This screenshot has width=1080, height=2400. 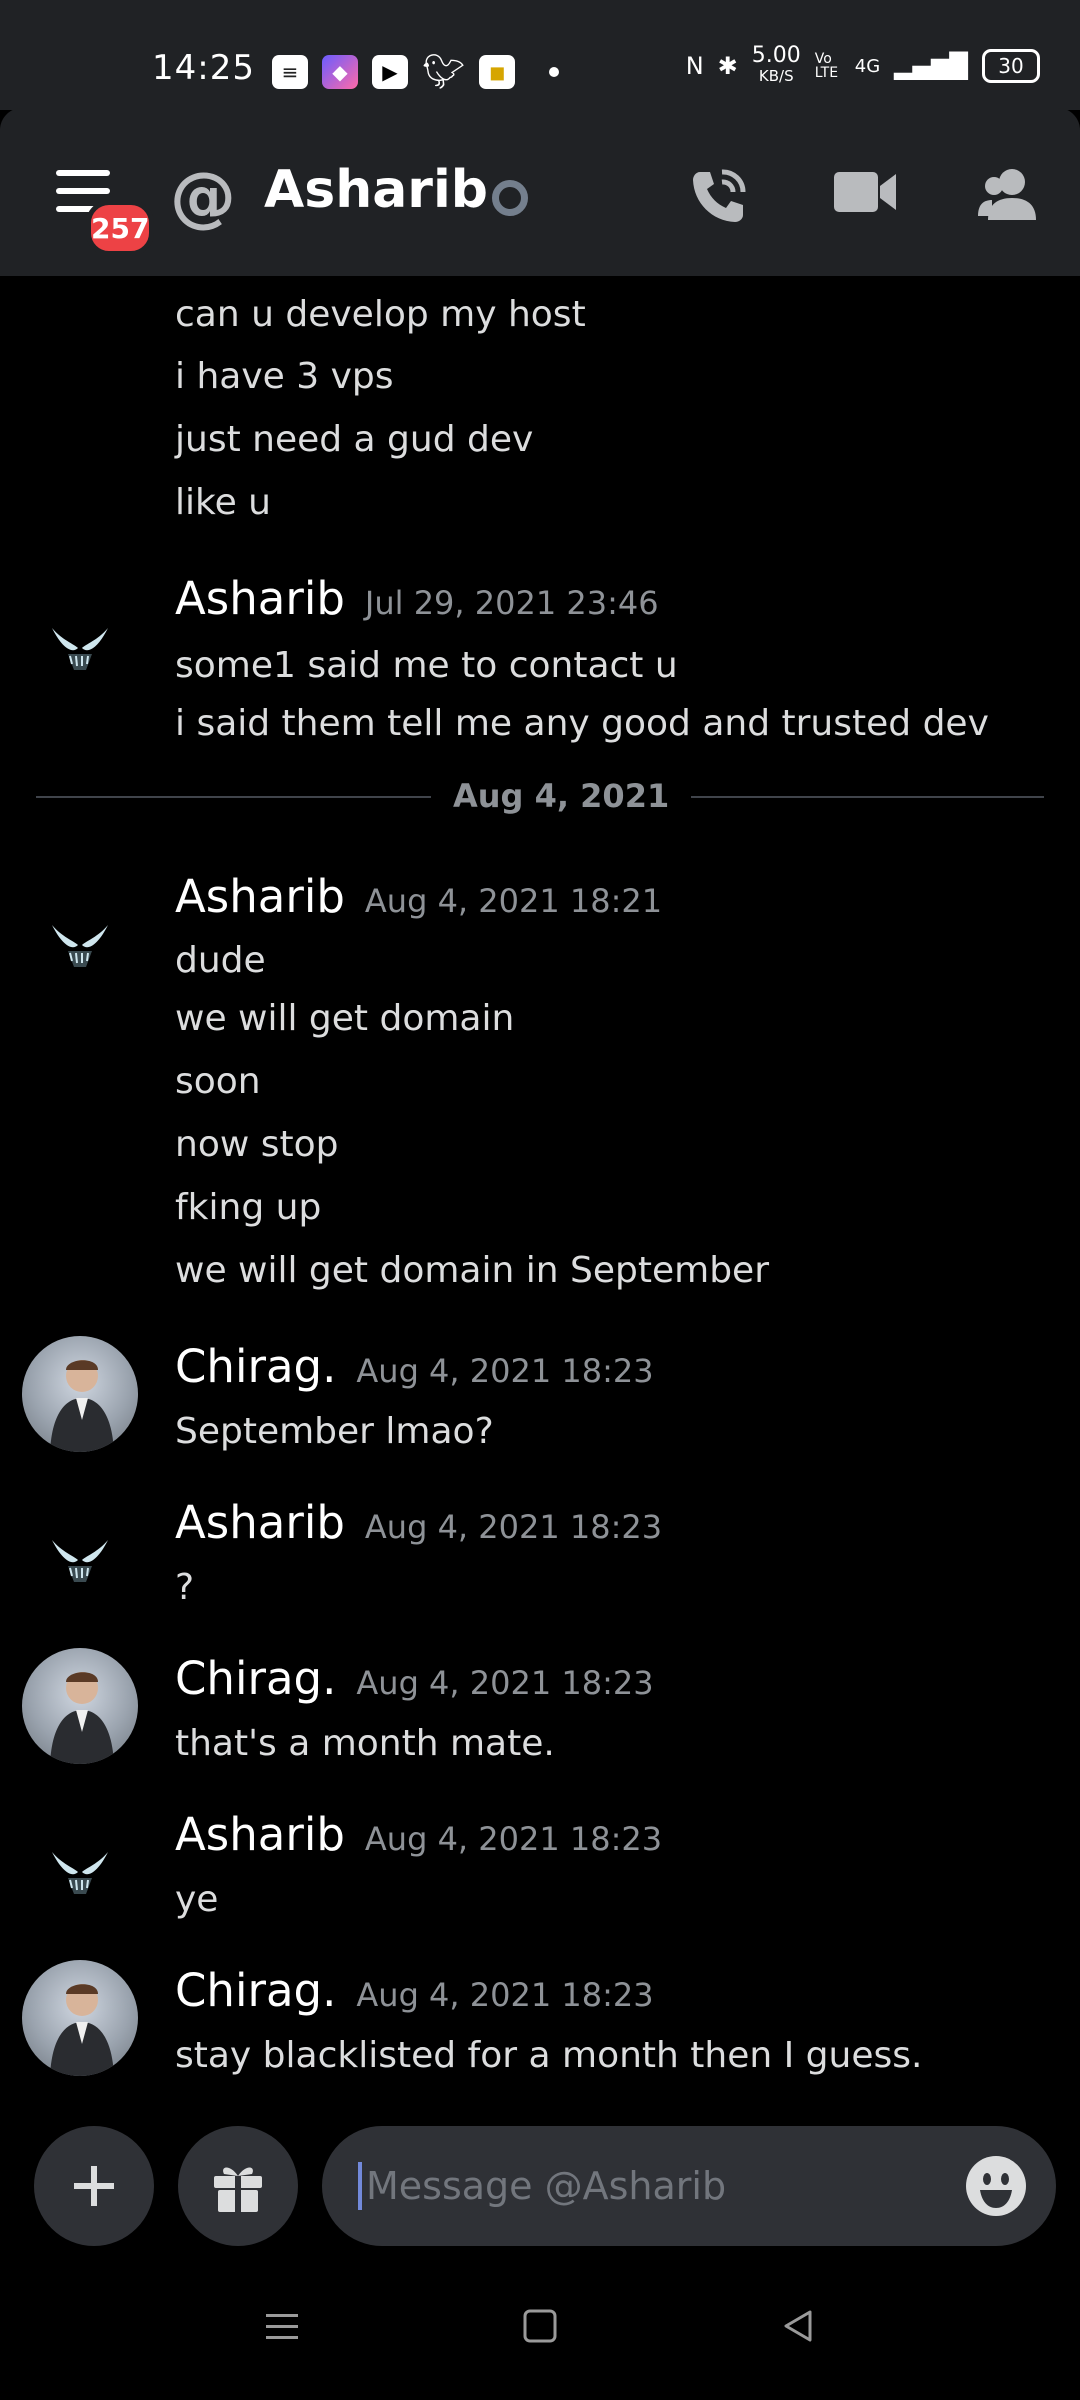 I want to click on gift-icon, so click(x=238, y=2189).